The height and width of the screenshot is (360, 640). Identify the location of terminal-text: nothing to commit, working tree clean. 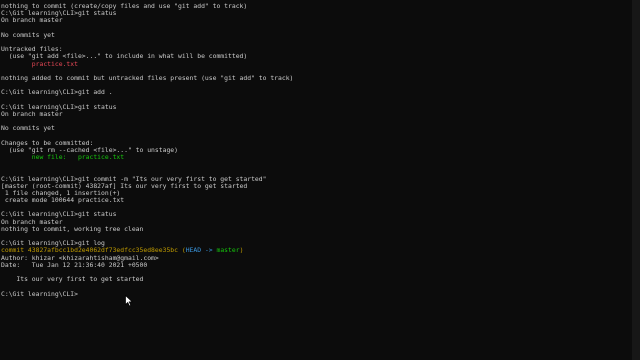
(72, 228).